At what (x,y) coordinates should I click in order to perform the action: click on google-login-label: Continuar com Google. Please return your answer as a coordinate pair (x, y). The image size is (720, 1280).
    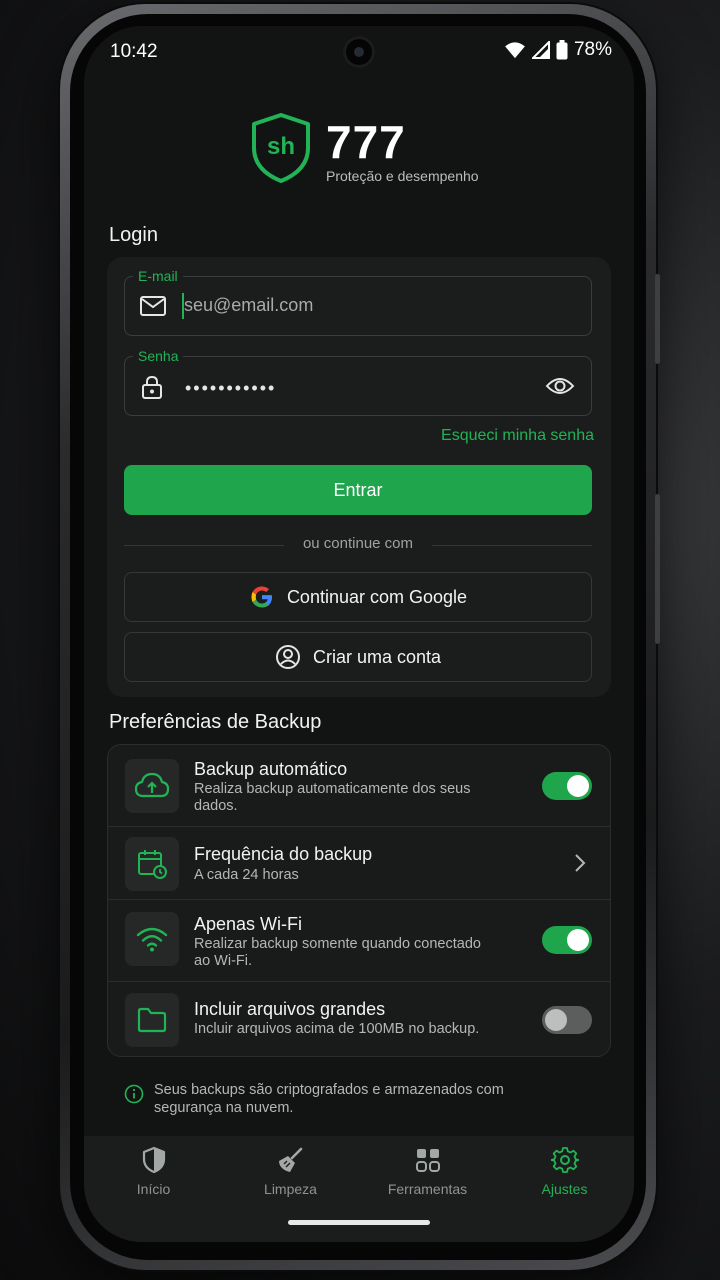
    Looking at the image, I should click on (377, 596).